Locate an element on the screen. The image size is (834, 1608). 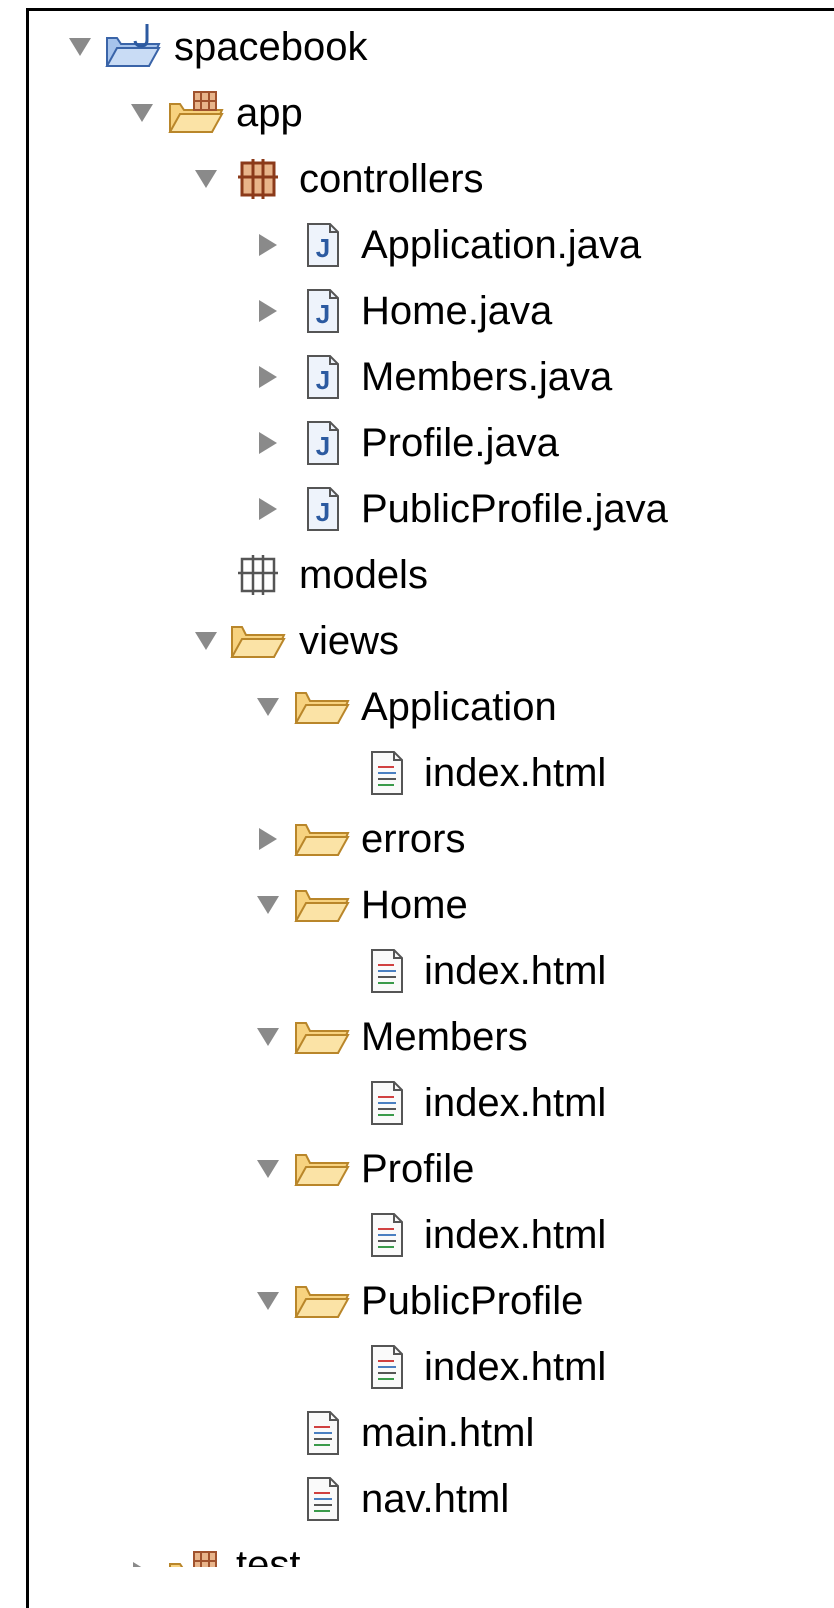
html-file-label: nav.html is located at coordinates (435, 1499).